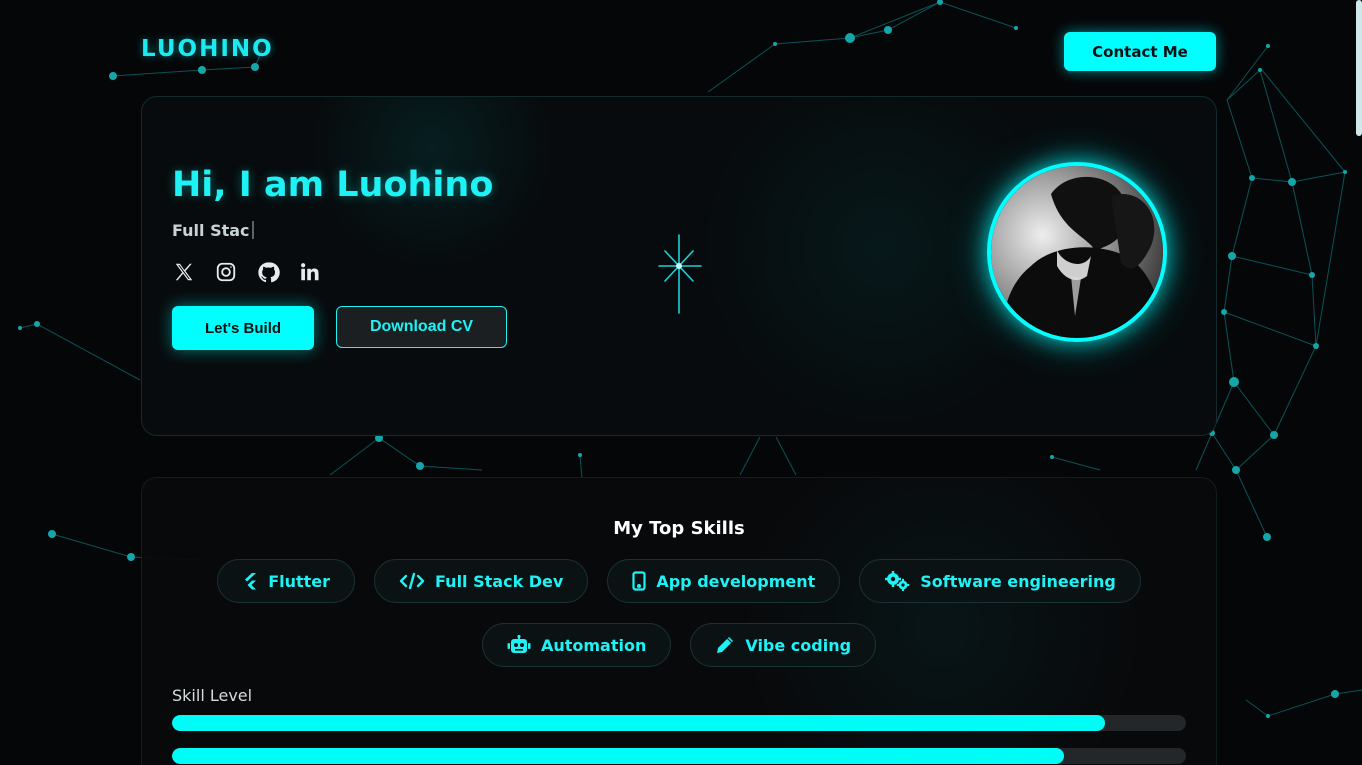  What do you see at coordinates (593, 645) in the screenshot?
I see `skill-chip-label: Automation` at bounding box center [593, 645].